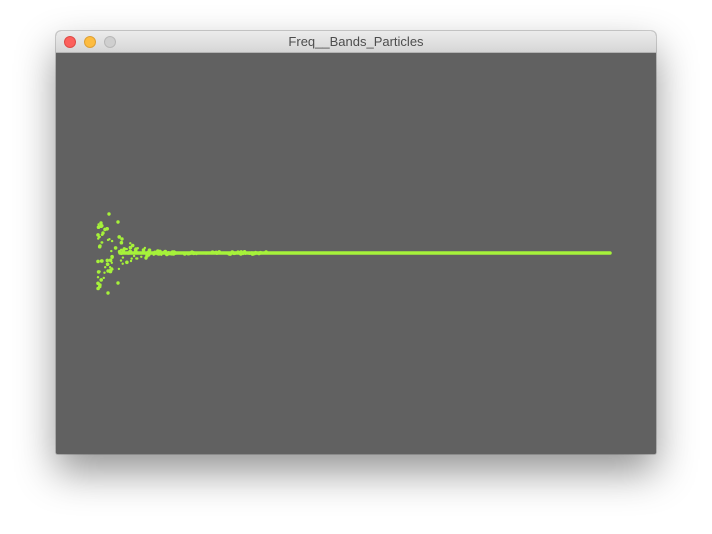  I want to click on title-bar: Freq__Bands_Particles, so click(356, 42).